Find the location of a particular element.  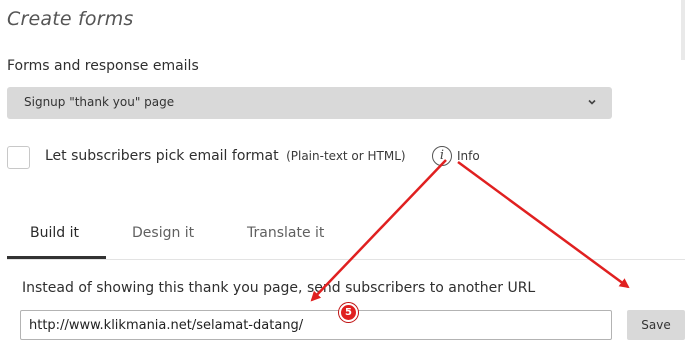

scrollbar-edge is located at coordinates (683, 30).